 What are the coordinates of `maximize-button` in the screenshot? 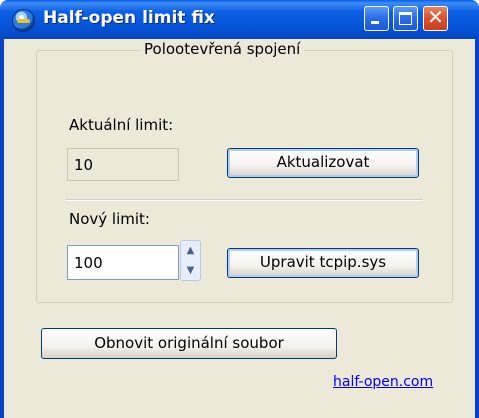 It's located at (405, 18).